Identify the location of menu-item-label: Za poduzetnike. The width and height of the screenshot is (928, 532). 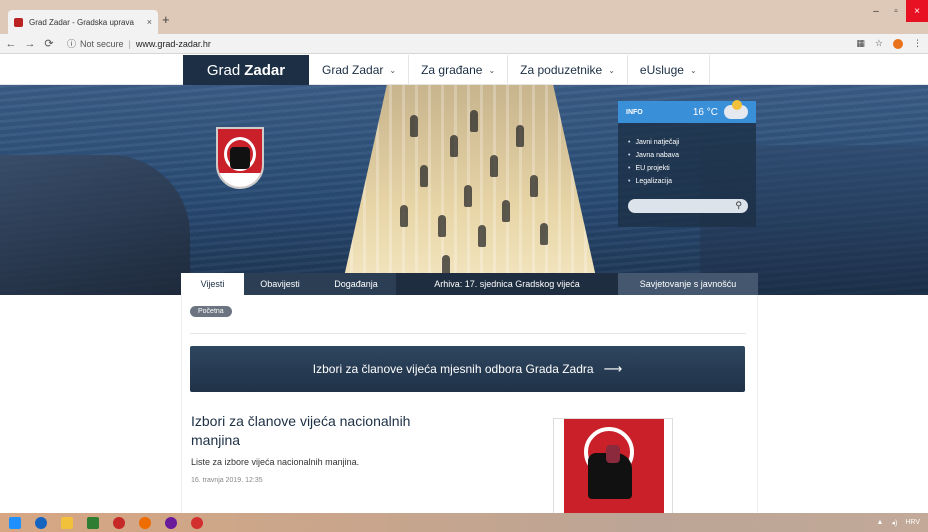
(561, 70).